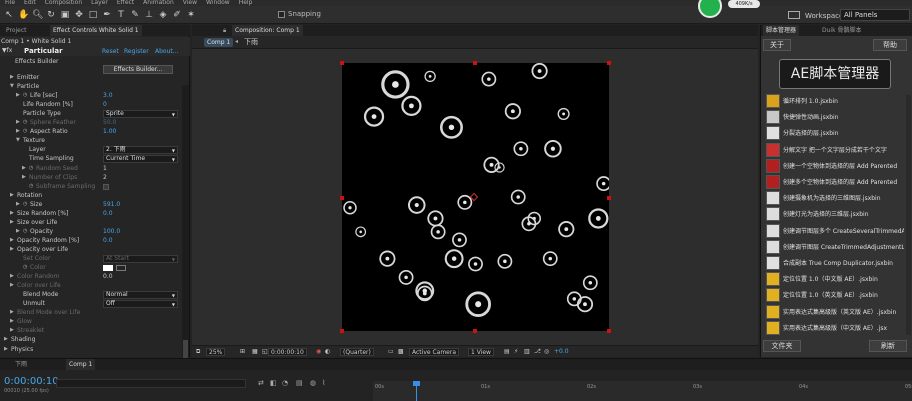 This screenshot has width=912, height=401. What do you see at coordinates (79, 15) in the screenshot?
I see `pan-behind-tool-icon: ✥` at bounding box center [79, 15].